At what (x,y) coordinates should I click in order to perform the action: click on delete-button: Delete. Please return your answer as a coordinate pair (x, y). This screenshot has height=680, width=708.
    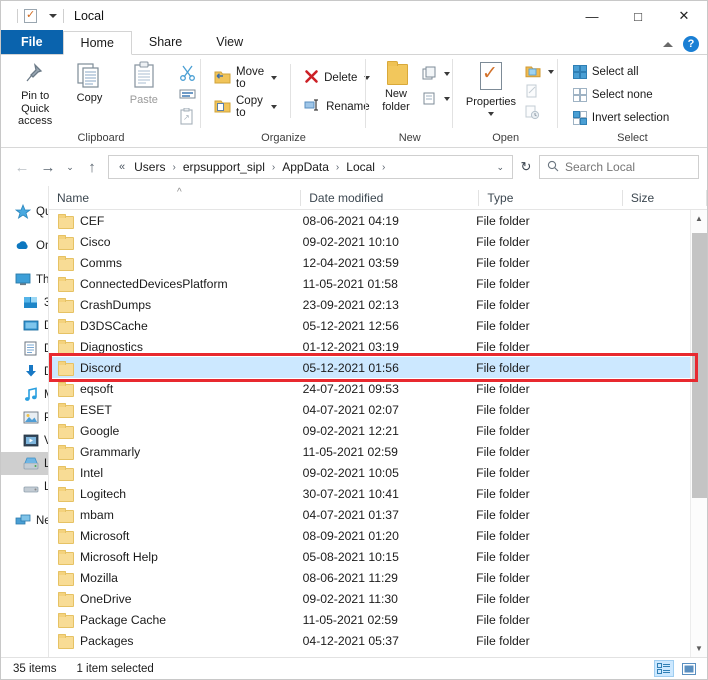
    Looking at the image, I should click on (337, 77).